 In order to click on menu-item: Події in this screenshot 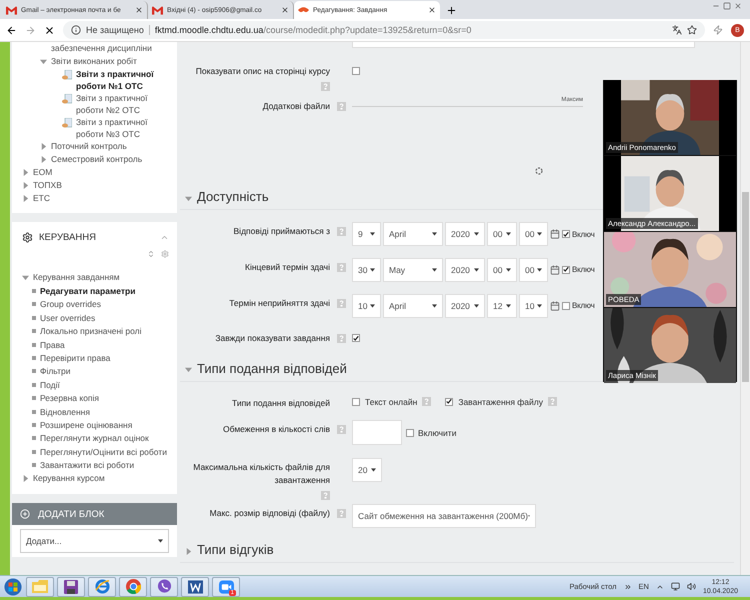, I will do `click(50, 384)`.